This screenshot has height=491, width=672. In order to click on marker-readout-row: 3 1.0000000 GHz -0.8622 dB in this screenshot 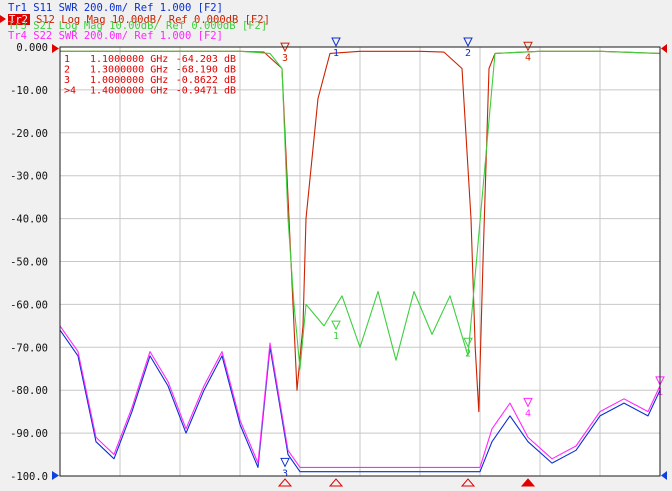, I will do `click(150, 80)`.